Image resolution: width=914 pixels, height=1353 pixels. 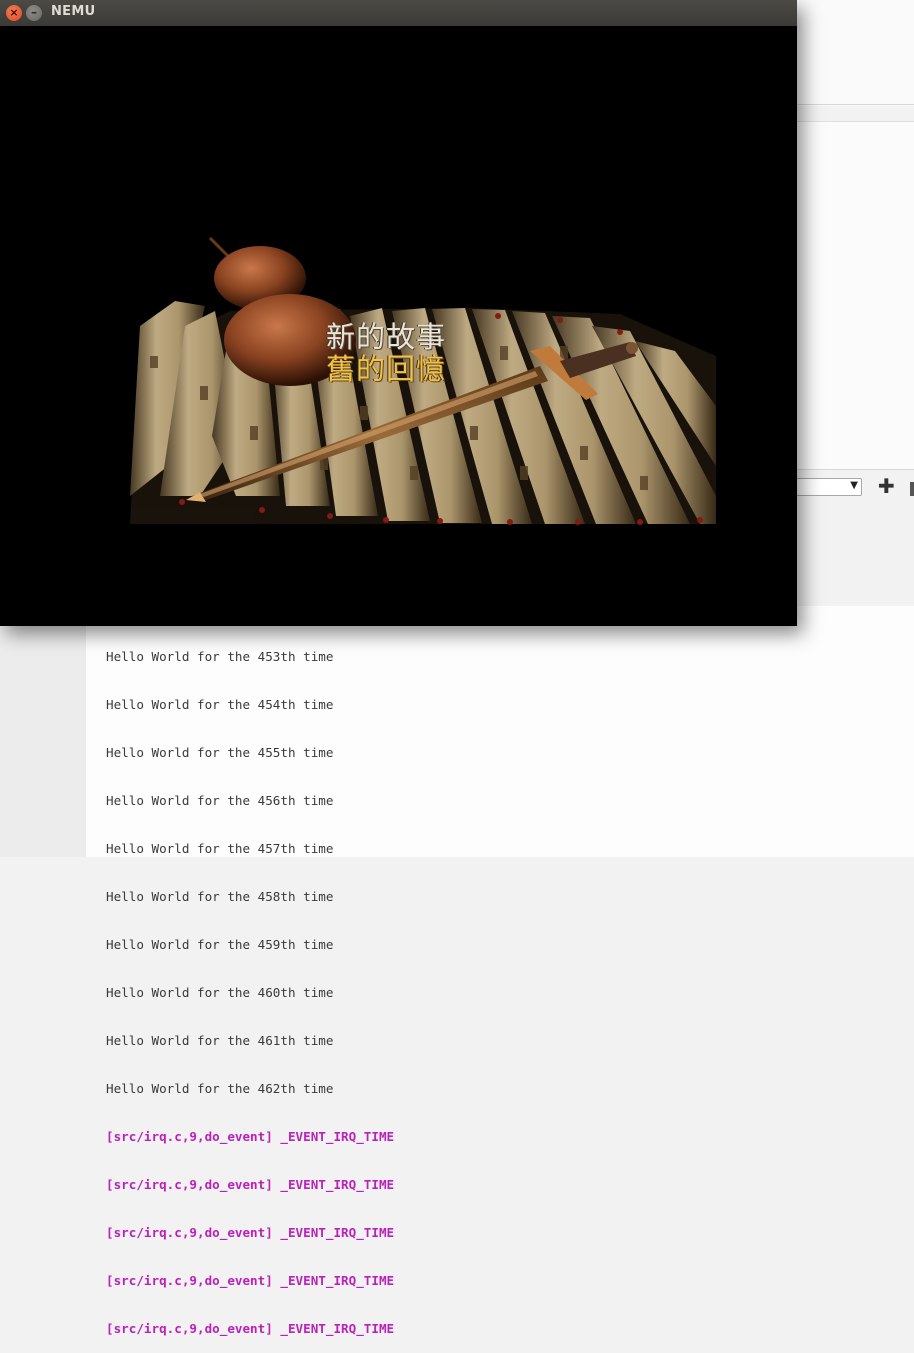 I want to click on terminal-line: Hello World for the 458th time, so click(x=220, y=896).